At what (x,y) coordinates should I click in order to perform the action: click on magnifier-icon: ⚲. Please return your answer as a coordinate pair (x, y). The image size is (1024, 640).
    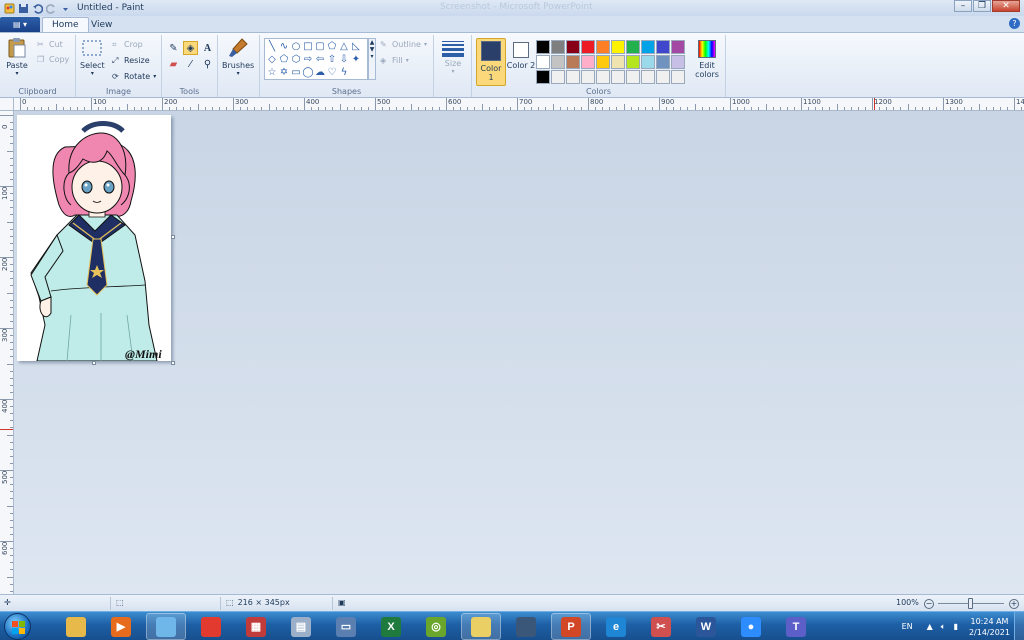
    Looking at the image, I should click on (207, 64).